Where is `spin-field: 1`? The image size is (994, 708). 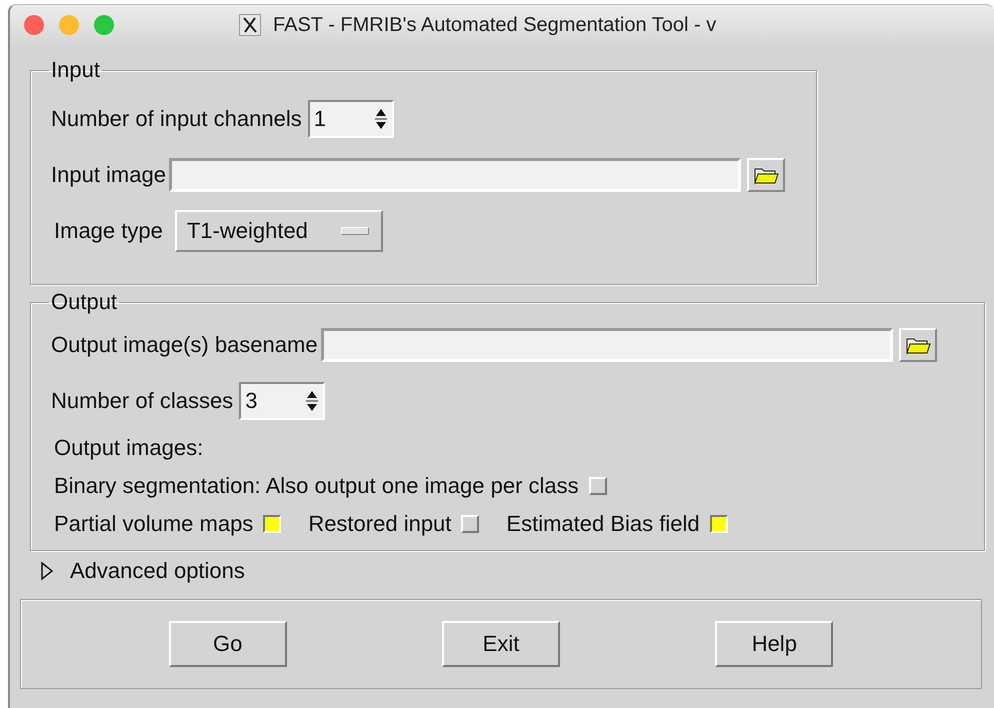 spin-field: 1 is located at coordinates (351, 119).